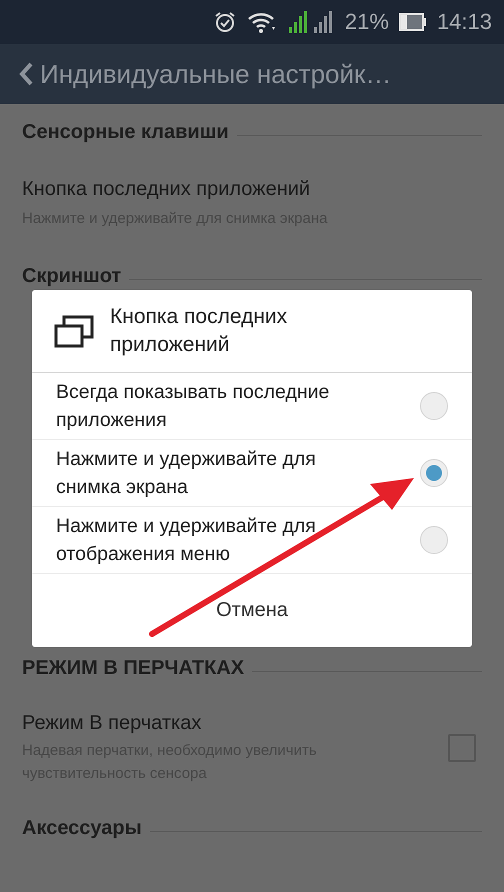 Image resolution: width=504 pixels, height=892 pixels. What do you see at coordinates (26, 74) in the screenshot?
I see `back-icon` at bounding box center [26, 74].